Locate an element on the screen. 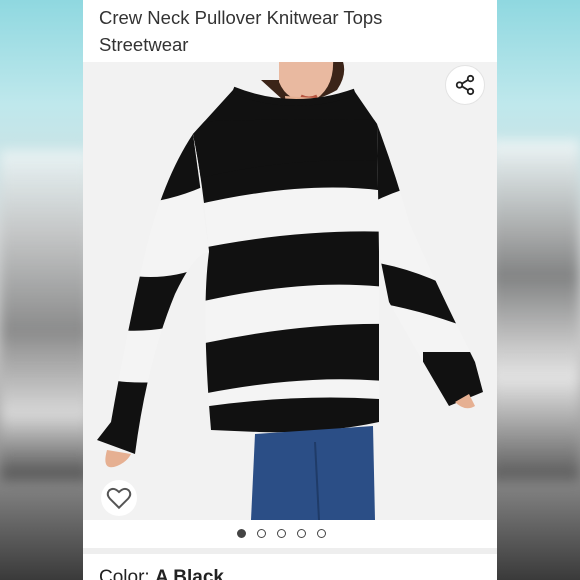 The height and width of the screenshot is (580, 580). gallery-pagination is located at coordinates (281, 533).